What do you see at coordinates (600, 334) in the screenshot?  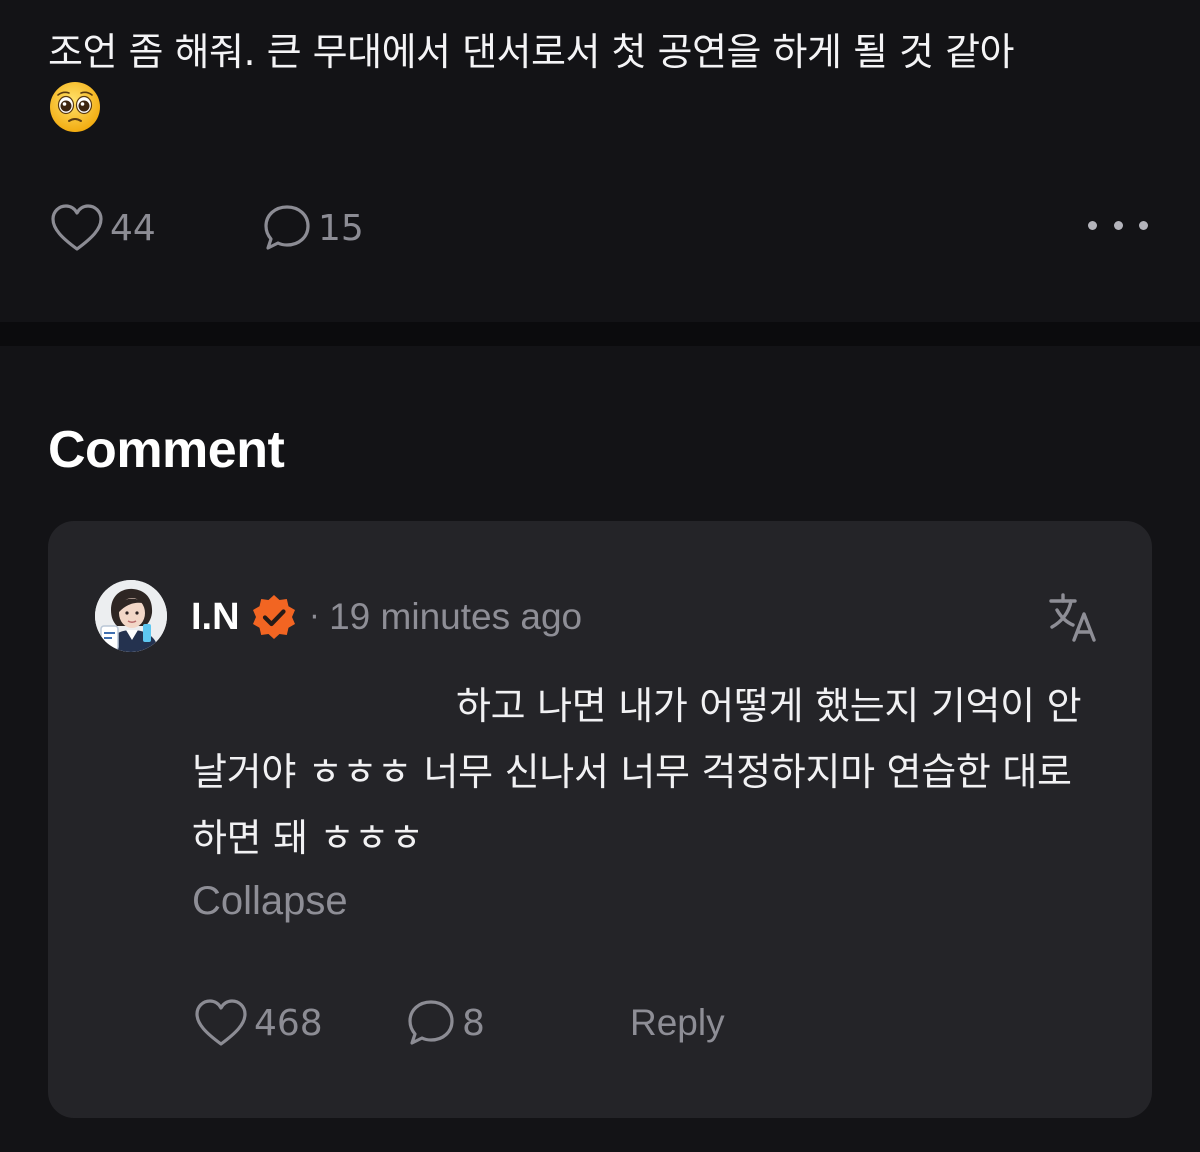 I see `section-divider` at bounding box center [600, 334].